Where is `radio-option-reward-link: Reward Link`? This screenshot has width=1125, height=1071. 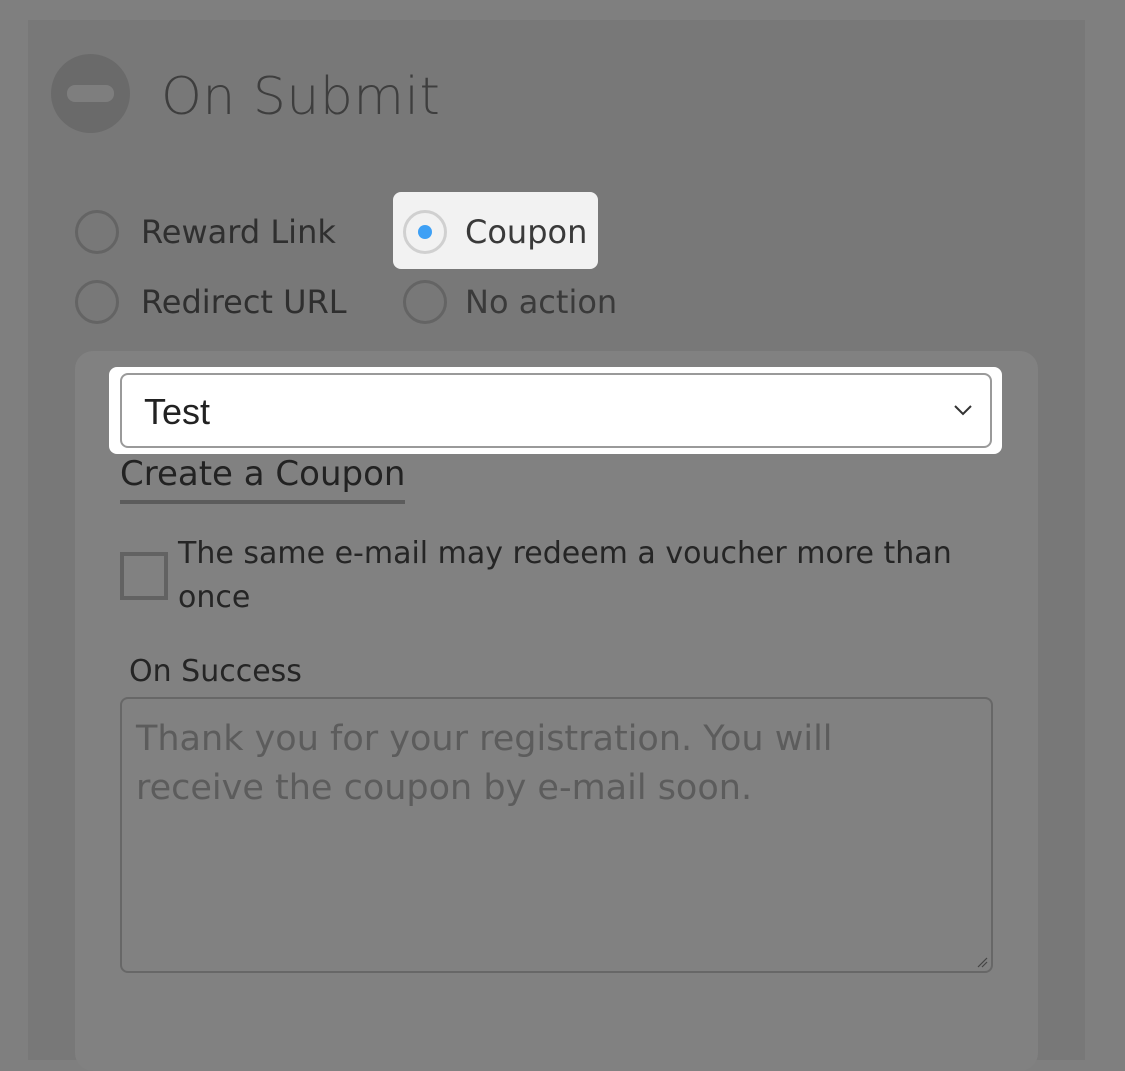 radio-option-reward-link: Reward Link is located at coordinates (205, 232).